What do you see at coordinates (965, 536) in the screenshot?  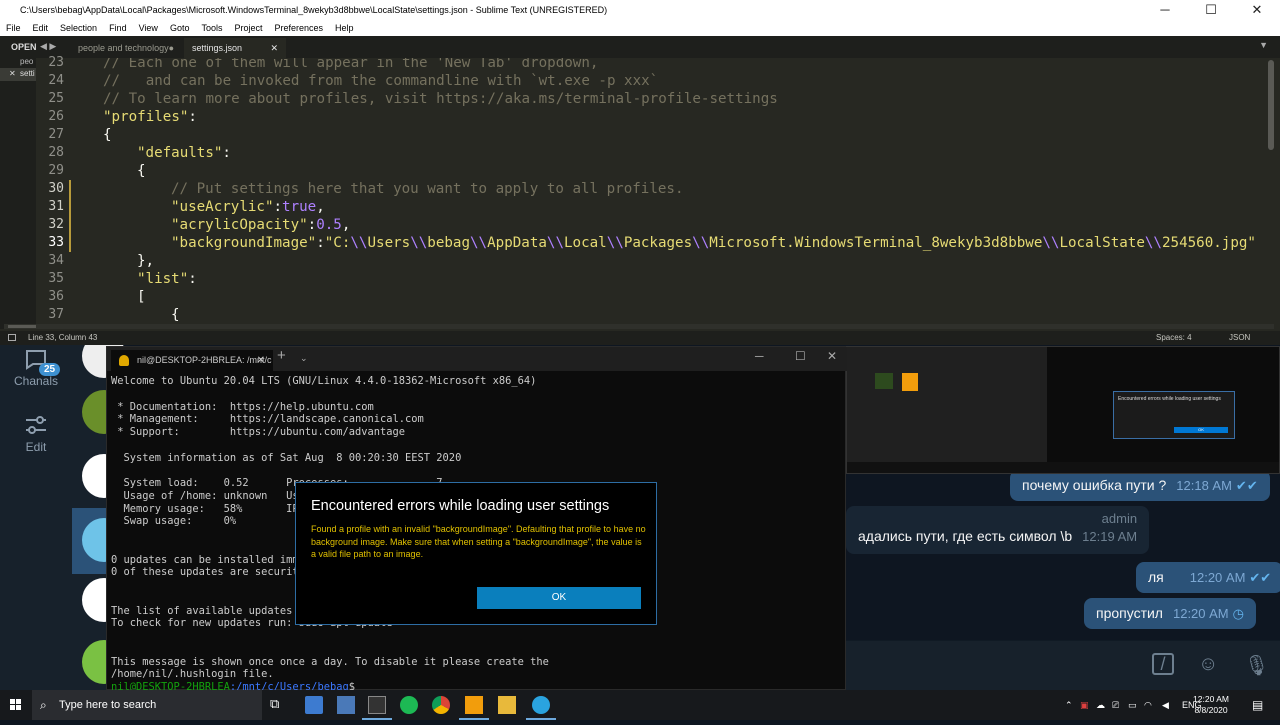 I see `message-text: адались пути, где есть символ \b` at bounding box center [965, 536].